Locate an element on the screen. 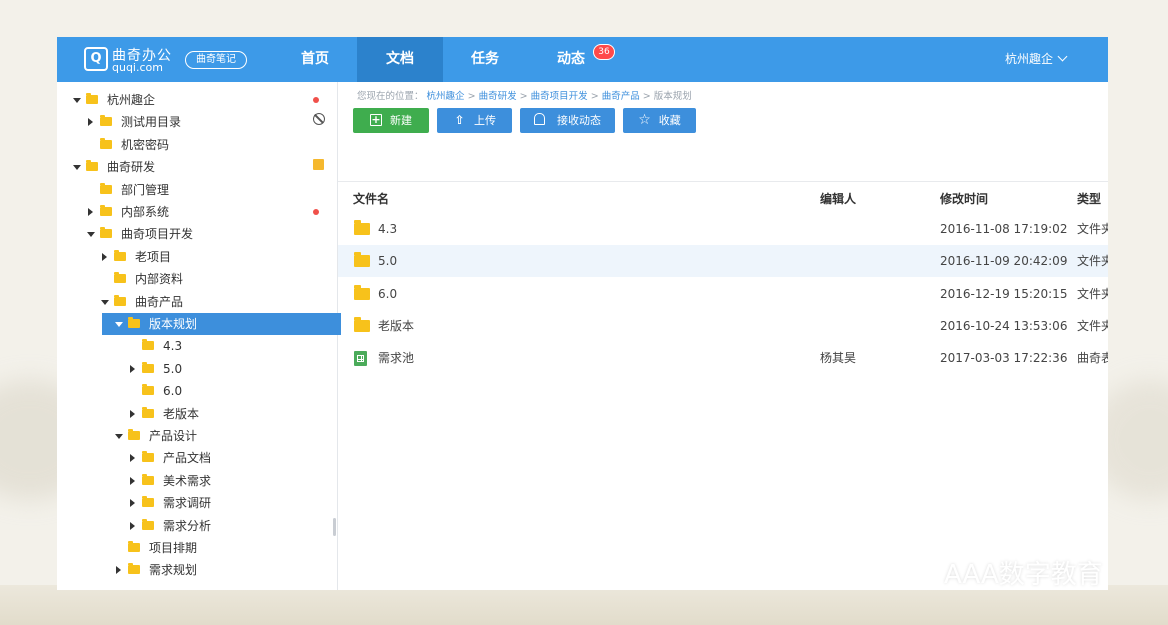  tree-item: 5.0 is located at coordinates (228, 369).